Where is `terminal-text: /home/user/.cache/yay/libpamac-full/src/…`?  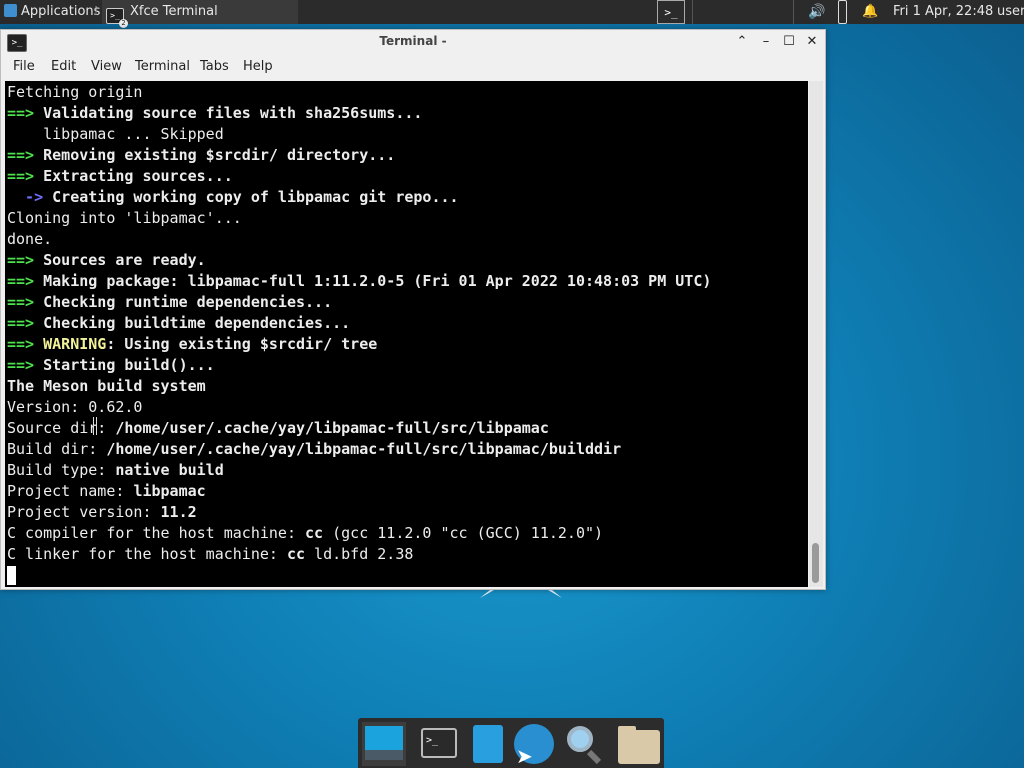 terminal-text: /home/user/.cache/yay/libpamac-full/src/… is located at coordinates (332, 428).